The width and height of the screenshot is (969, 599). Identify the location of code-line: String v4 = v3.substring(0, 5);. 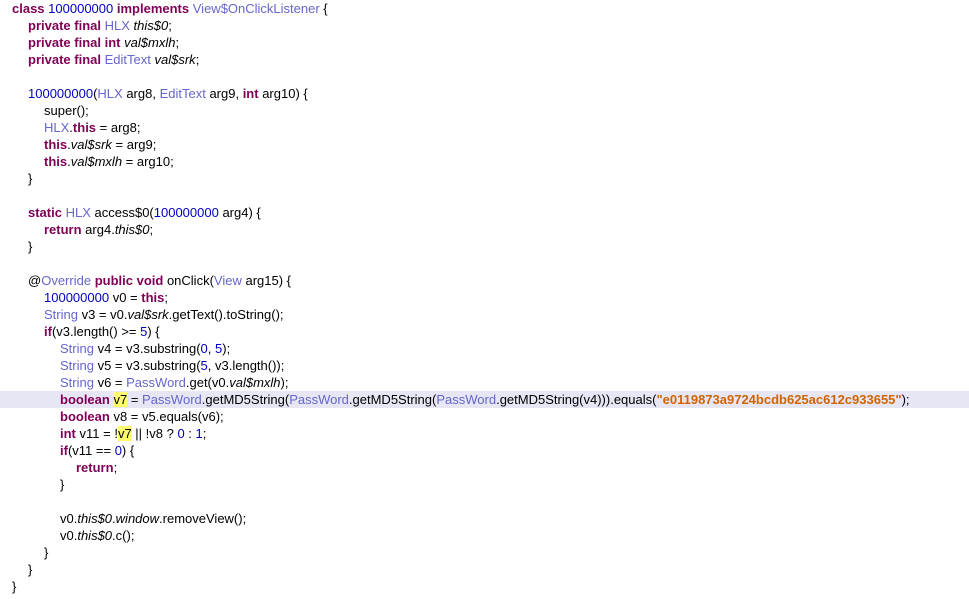
(484, 348).